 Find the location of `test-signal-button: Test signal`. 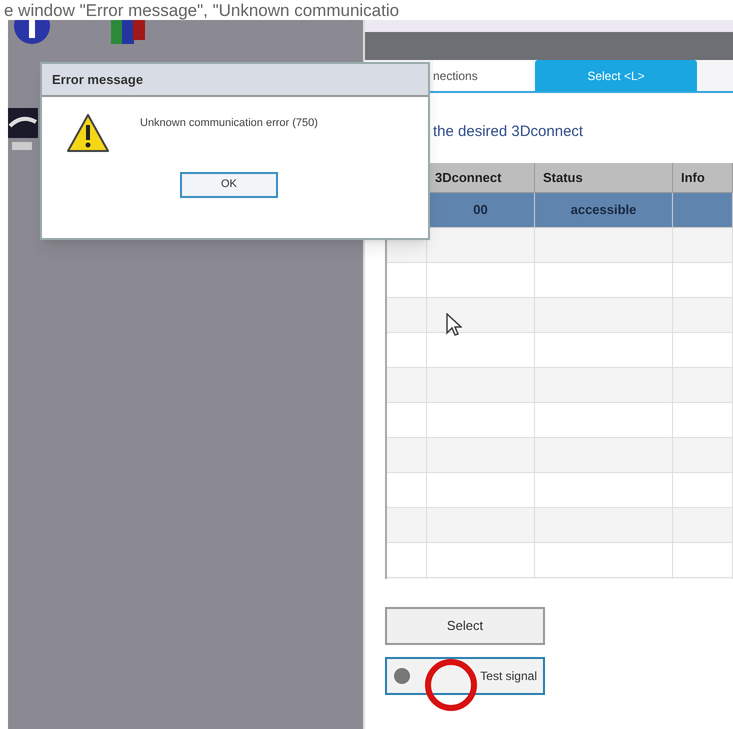

test-signal-button: Test signal is located at coordinates (465, 676).